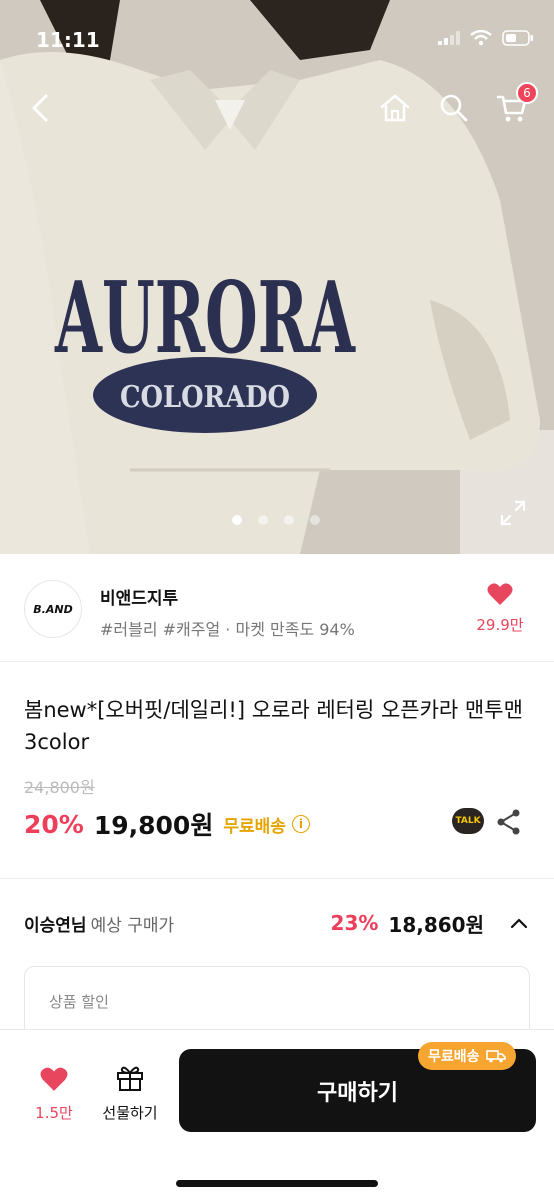 This screenshot has width=554, height=1200. What do you see at coordinates (527, 93) in the screenshot?
I see `cart-count-badge: 6` at bounding box center [527, 93].